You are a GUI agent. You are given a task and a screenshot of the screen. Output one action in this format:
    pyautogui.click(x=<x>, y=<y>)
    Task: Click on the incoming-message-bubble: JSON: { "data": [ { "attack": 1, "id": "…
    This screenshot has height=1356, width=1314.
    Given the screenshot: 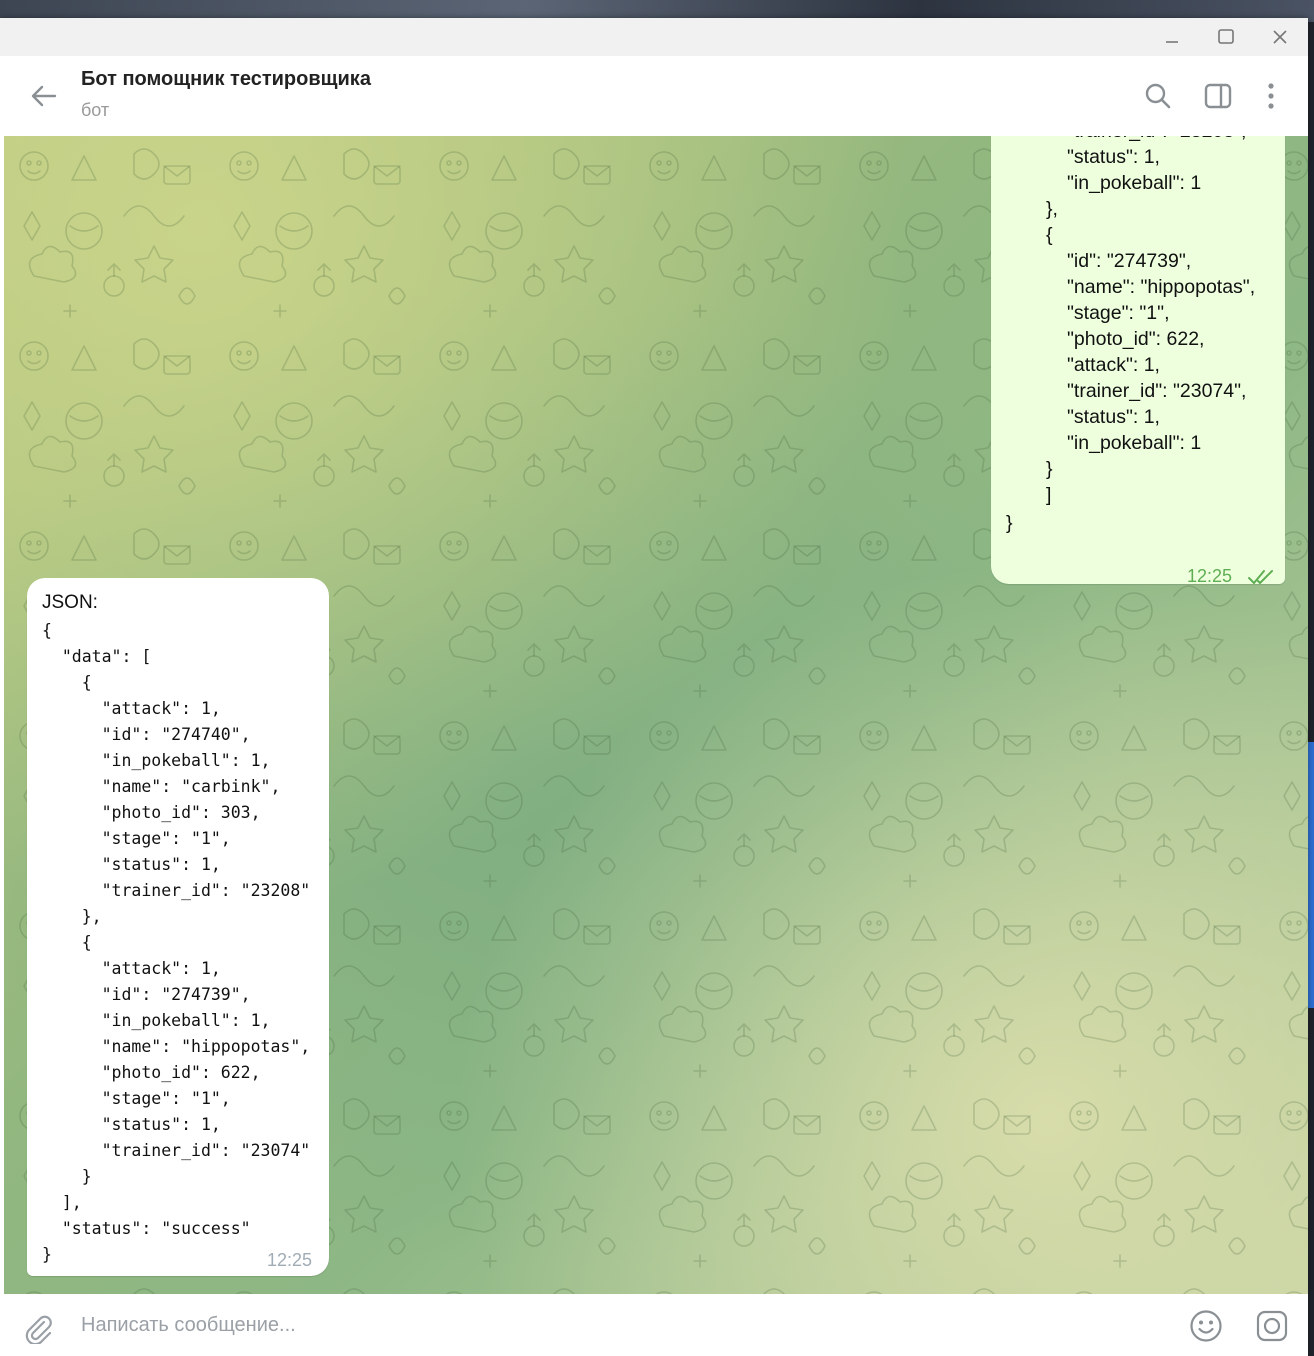 What is the action you would take?
    pyautogui.click(x=178, y=927)
    